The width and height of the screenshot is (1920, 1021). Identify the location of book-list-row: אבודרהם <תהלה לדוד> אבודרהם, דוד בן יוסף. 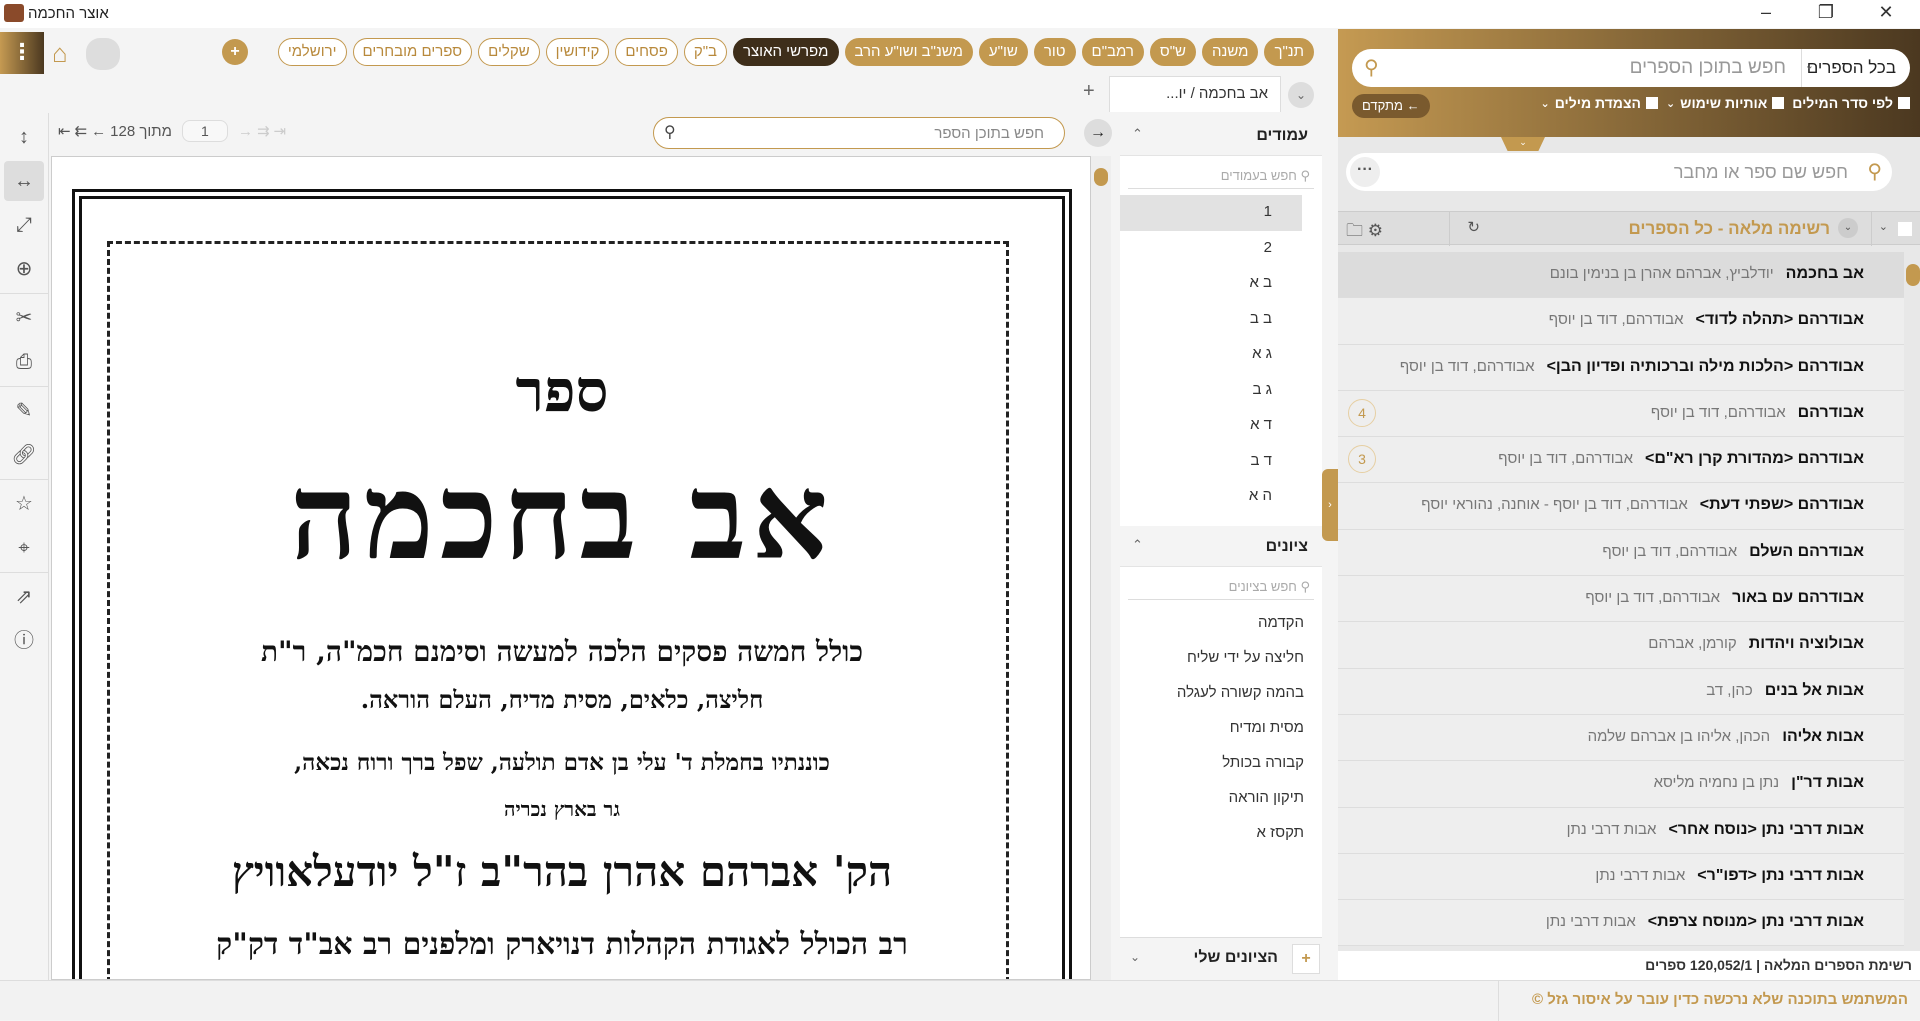
(1621, 321).